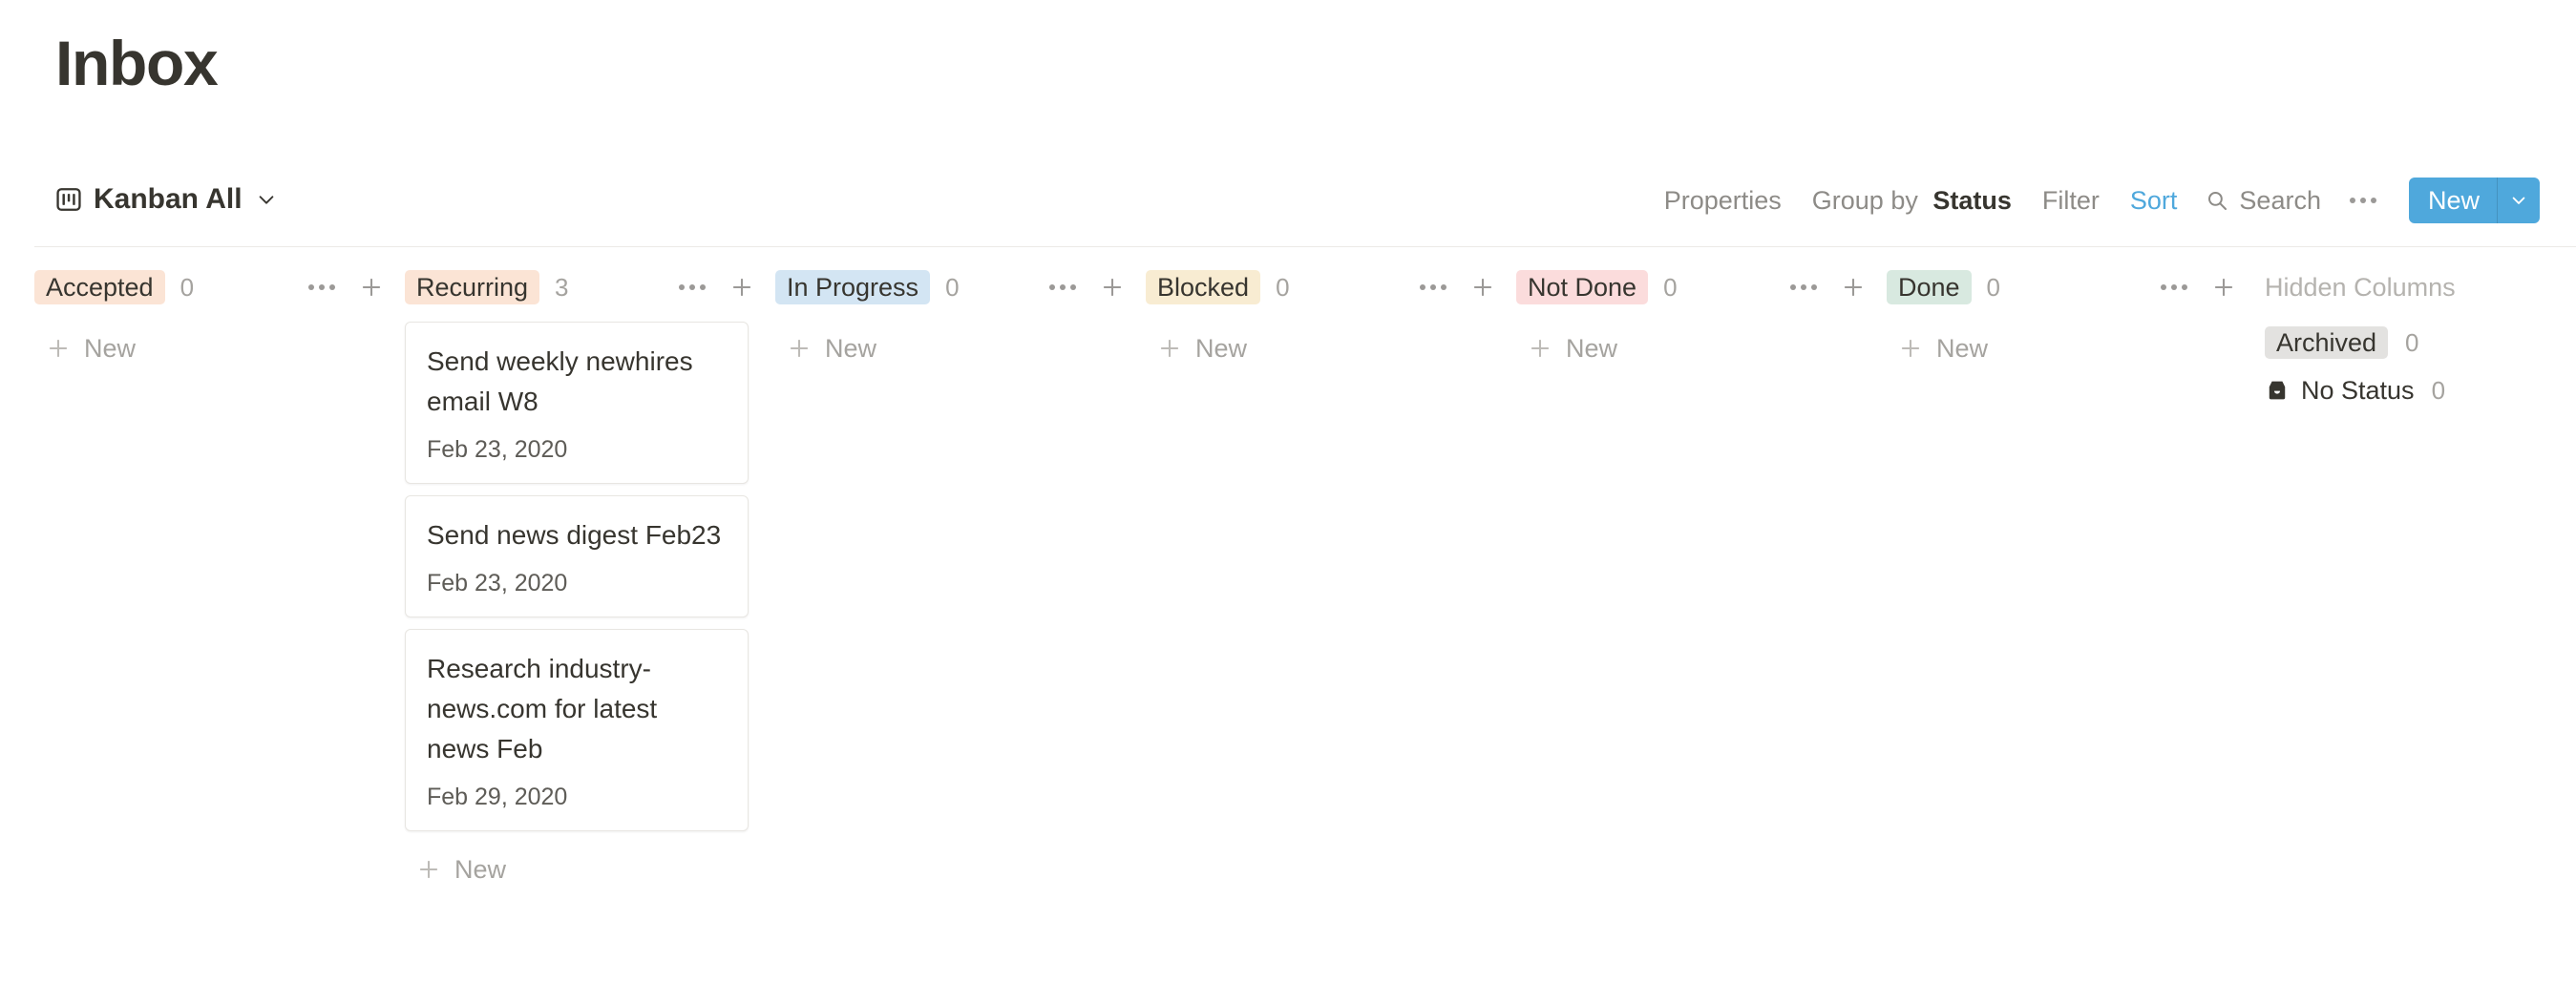 The width and height of the screenshot is (2576, 983). I want to click on column-body-in-progress: New, so click(960, 339).